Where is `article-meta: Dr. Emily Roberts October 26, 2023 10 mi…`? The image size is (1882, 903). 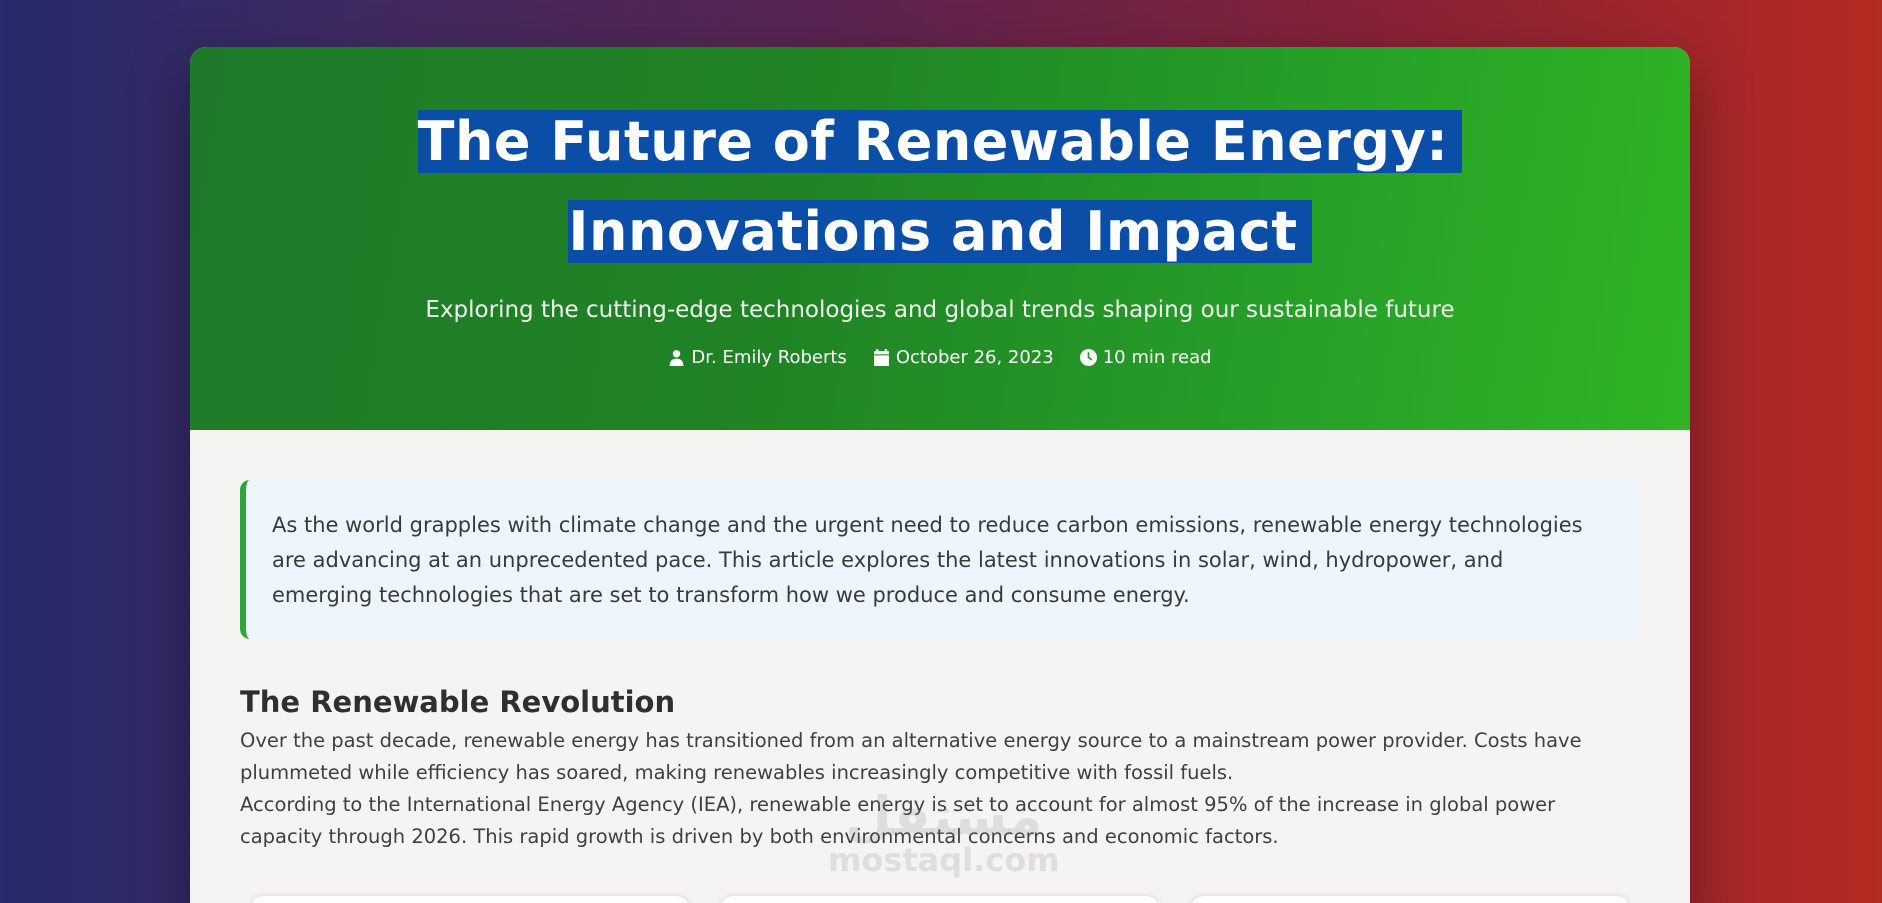
article-meta: Dr. Emily Roberts October 26, 2023 10 mi… is located at coordinates (940, 357).